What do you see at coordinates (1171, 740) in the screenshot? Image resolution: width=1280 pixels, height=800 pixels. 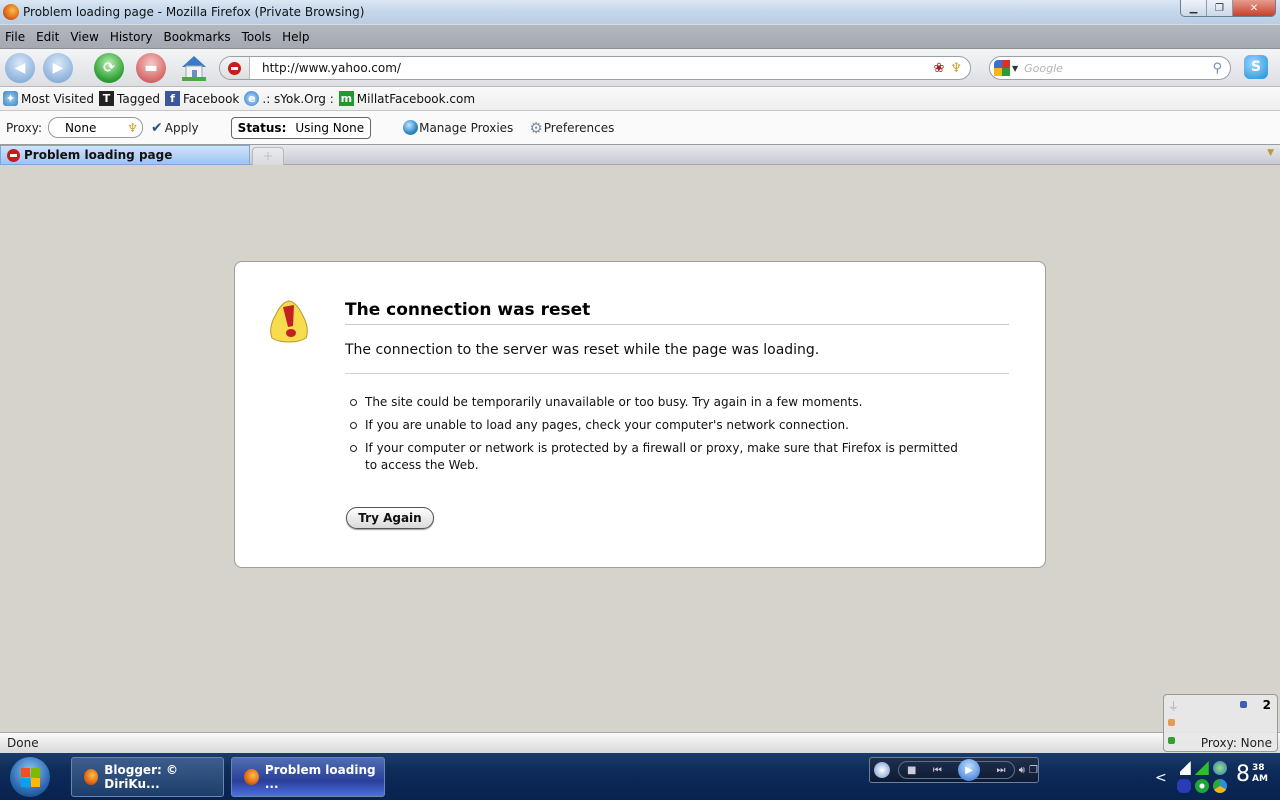 I see `addon-green-icon` at bounding box center [1171, 740].